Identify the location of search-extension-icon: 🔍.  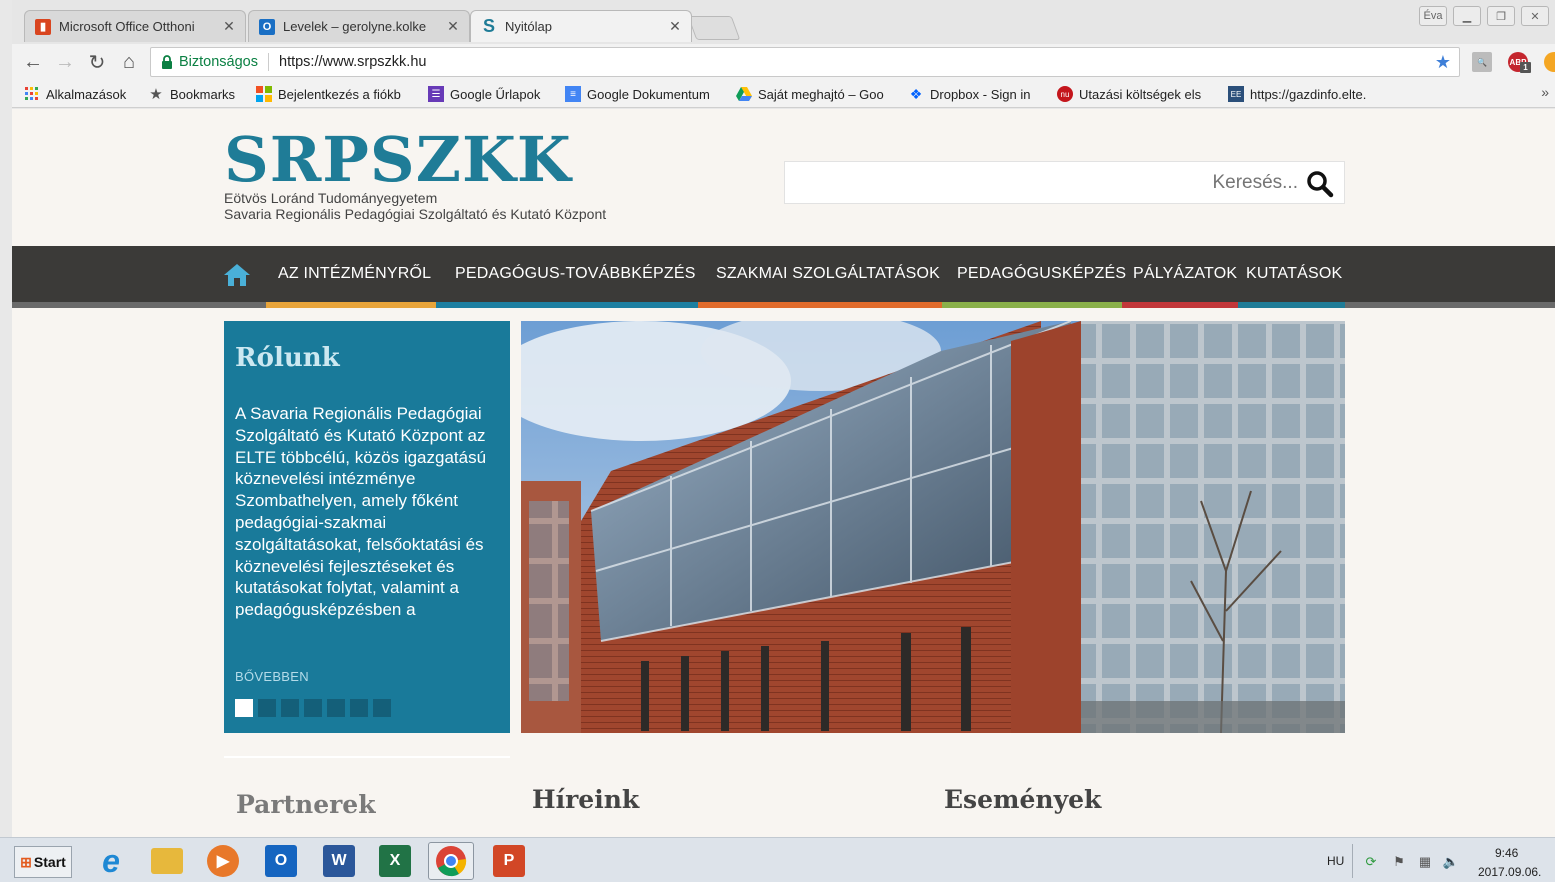
(1482, 62).